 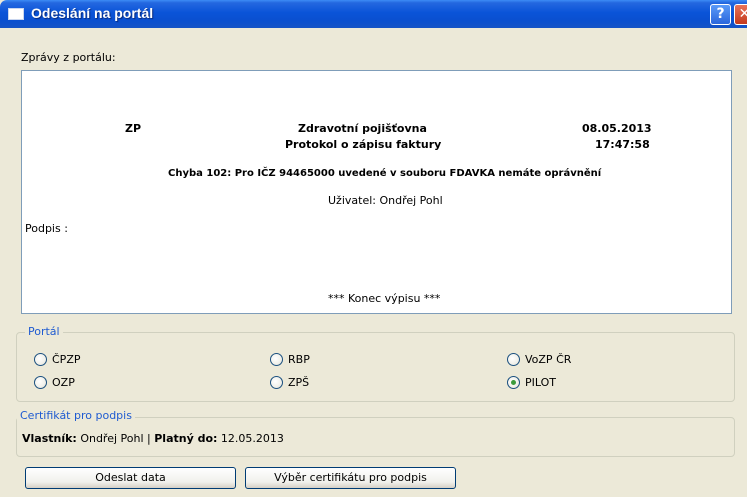 What do you see at coordinates (63, 382) in the screenshot?
I see `radio-label: OZP` at bounding box center [63, 382].